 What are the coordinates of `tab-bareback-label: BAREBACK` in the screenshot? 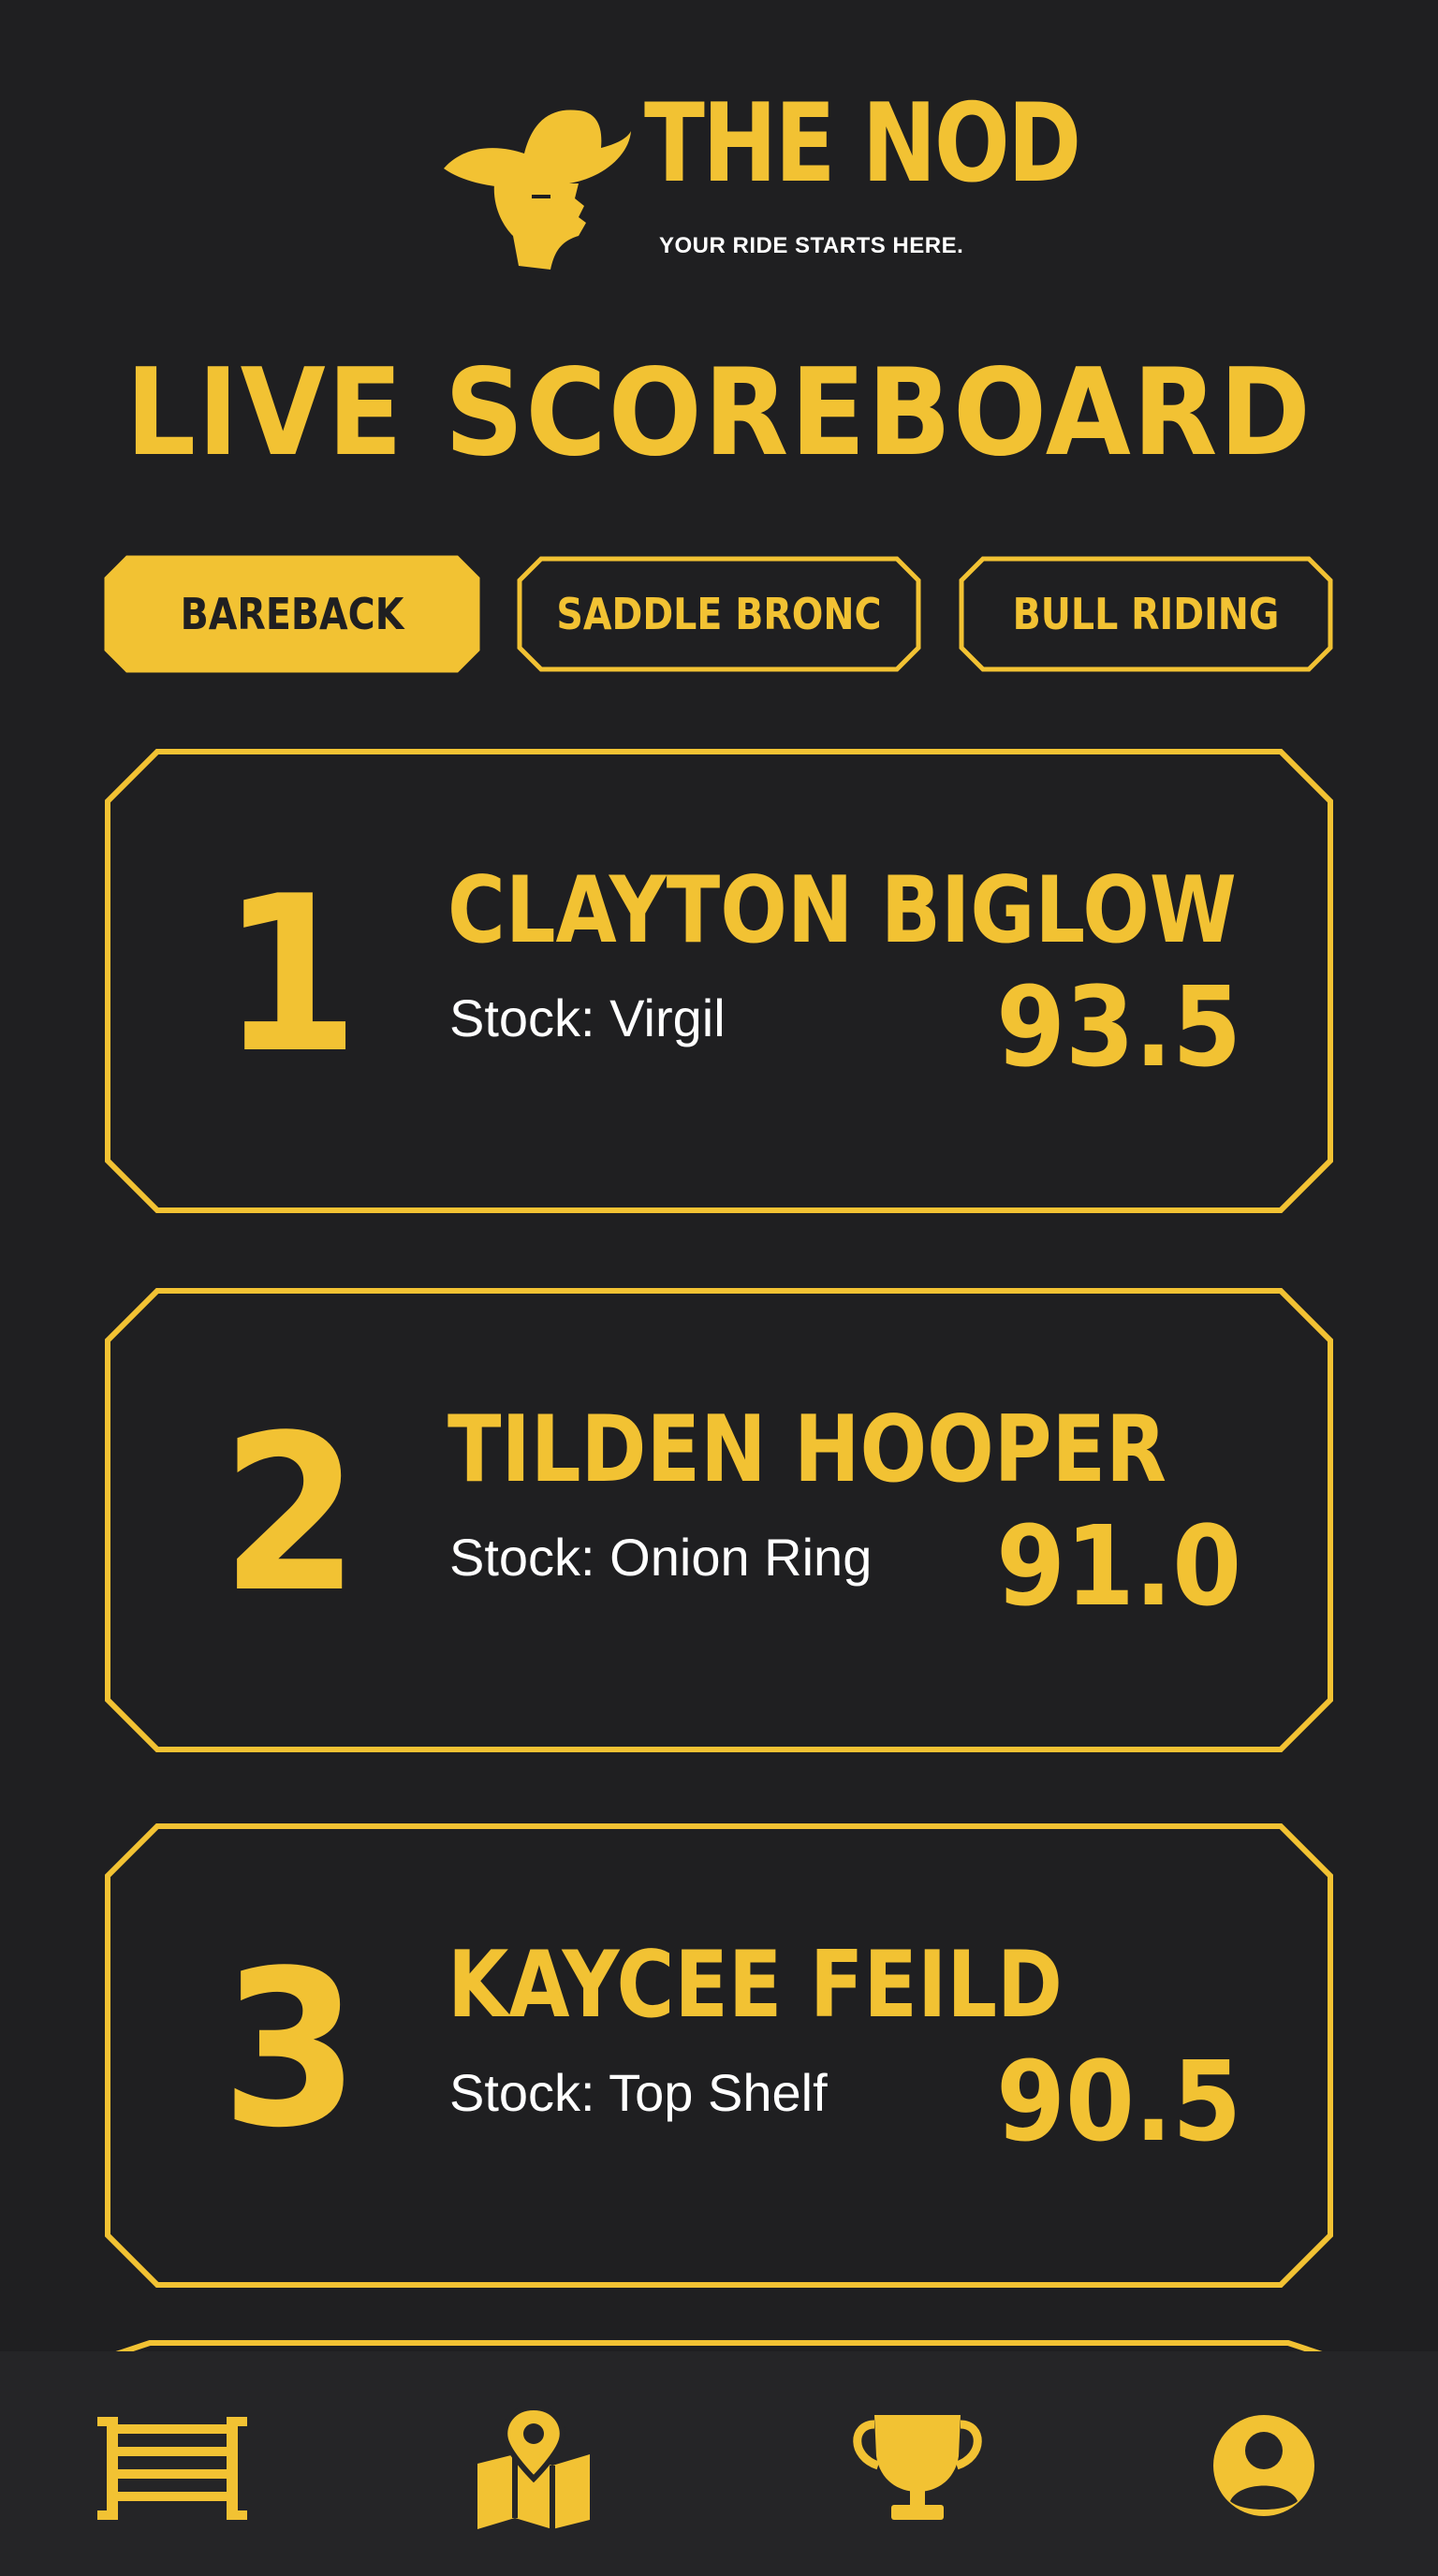 It's located at (292, 614).